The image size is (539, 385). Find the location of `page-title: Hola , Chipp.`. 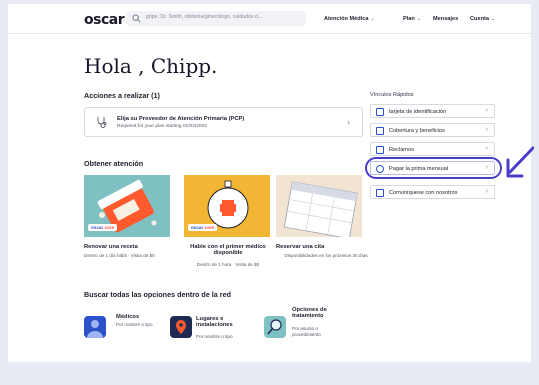

page-title: Hola , Chipp. is located at coordinates (151, 66).